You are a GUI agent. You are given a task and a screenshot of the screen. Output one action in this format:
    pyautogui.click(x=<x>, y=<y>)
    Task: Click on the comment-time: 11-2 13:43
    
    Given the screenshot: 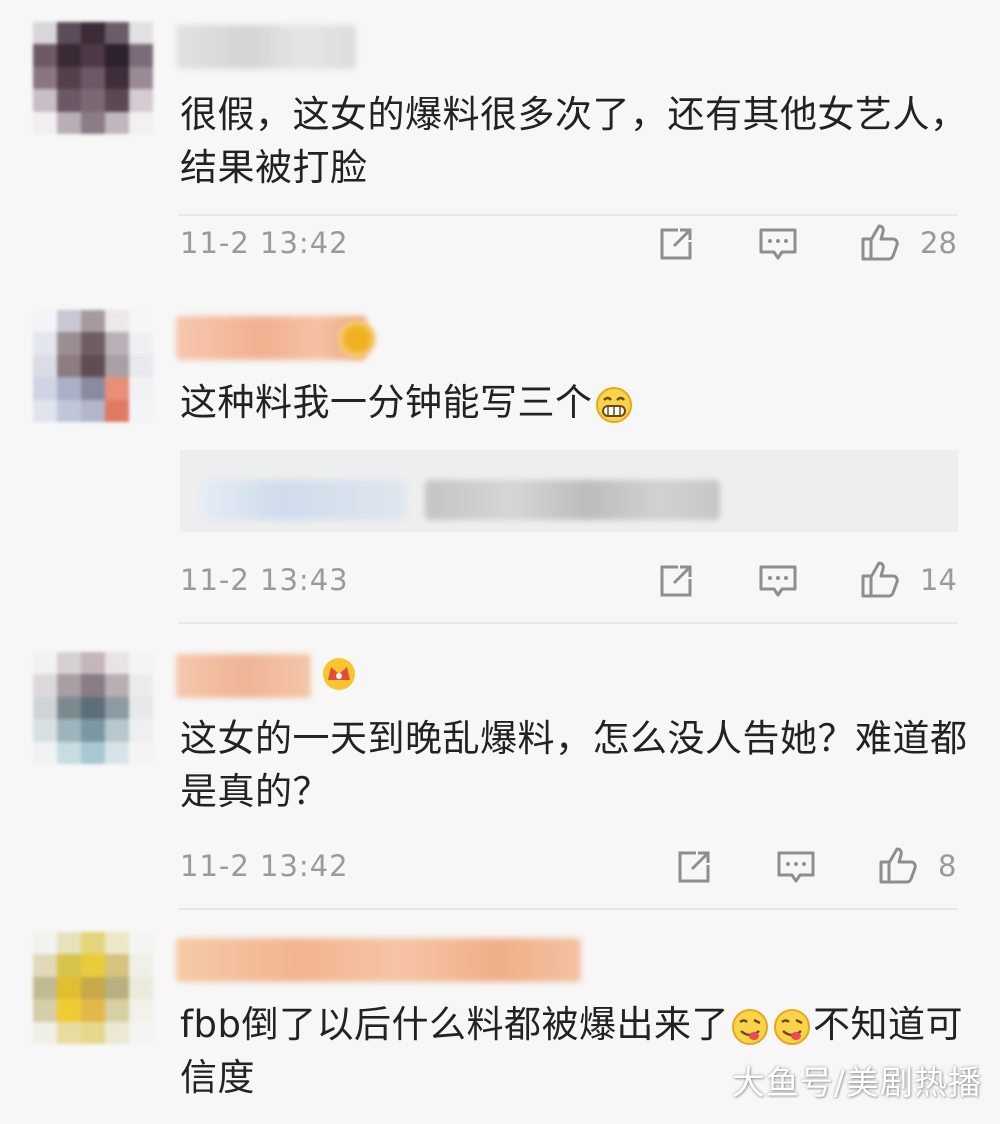 What is the action you would take?
    pyautogui.click(x=264, y=580)
    